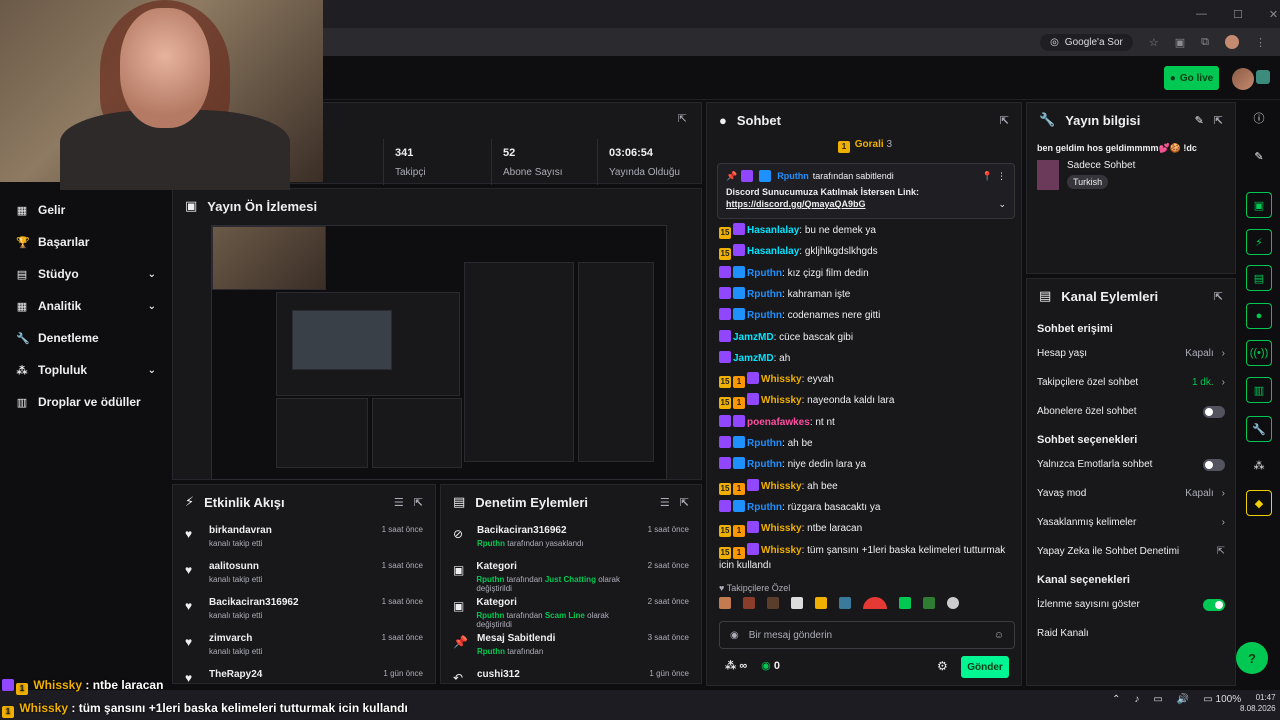 This screenshot has width=1280, height=720. I want to click on user-avatar, so click(1243, 79).